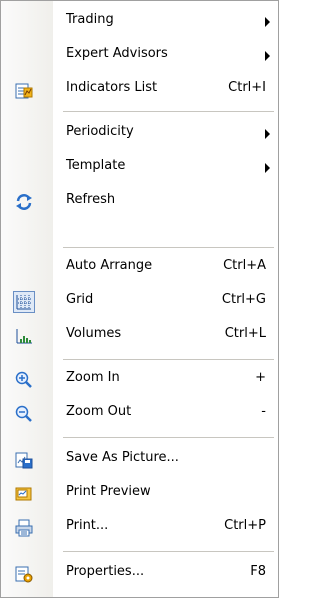 This screenshot has width=320, height=598. Describe the element at coordinates (247, 87) in the screenshot. I see `menu-item-shortcut: Ctrl+I` at that location.